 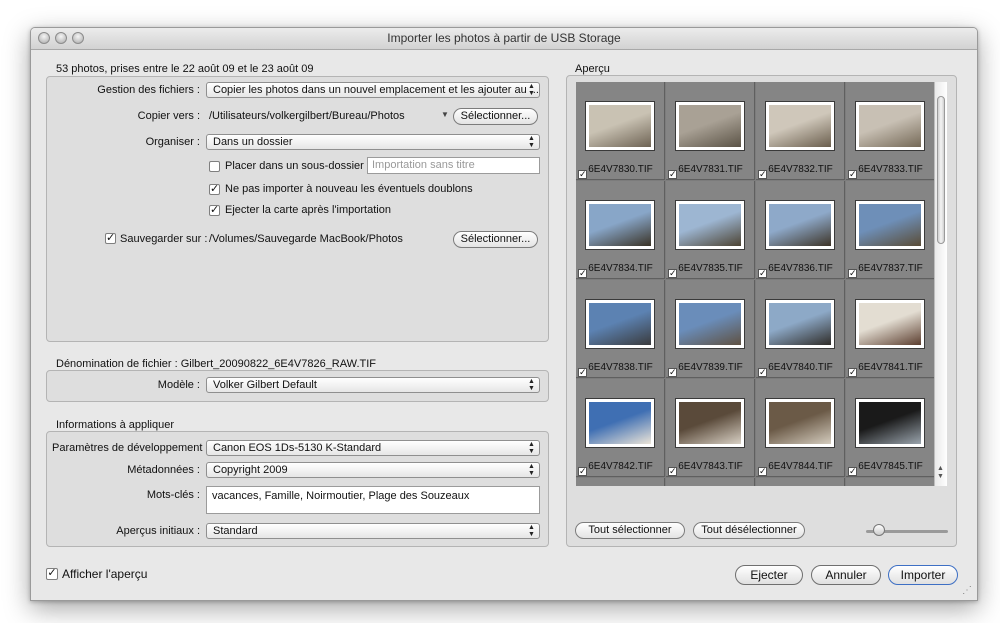 I want to click on scrollbar-thumb, so click(x=941, y=170).